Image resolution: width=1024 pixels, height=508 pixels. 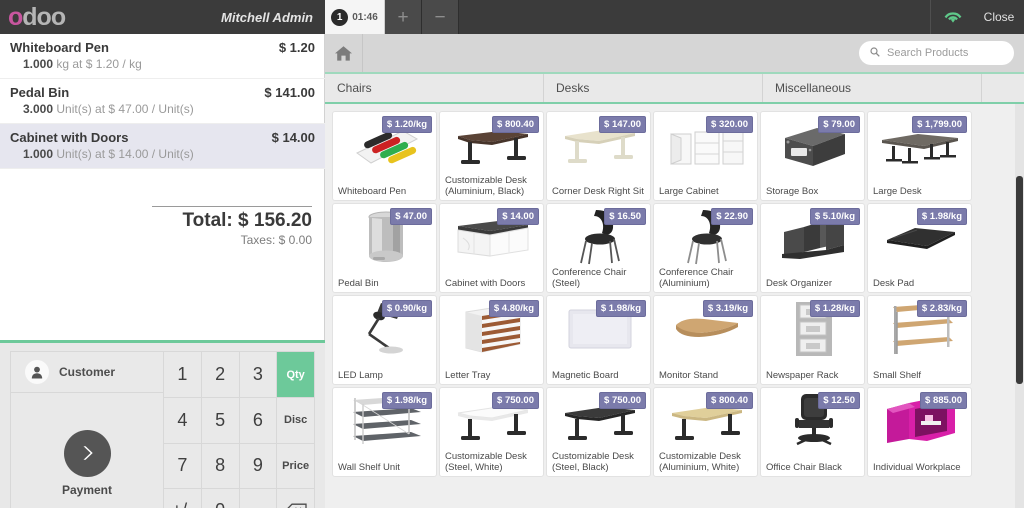 What do you see at coordinates (162, 64) in the screenshot?
I see `order-line-detail: 1.000 kg at $ 1.20 / kg` at bounding box center [162, 64].